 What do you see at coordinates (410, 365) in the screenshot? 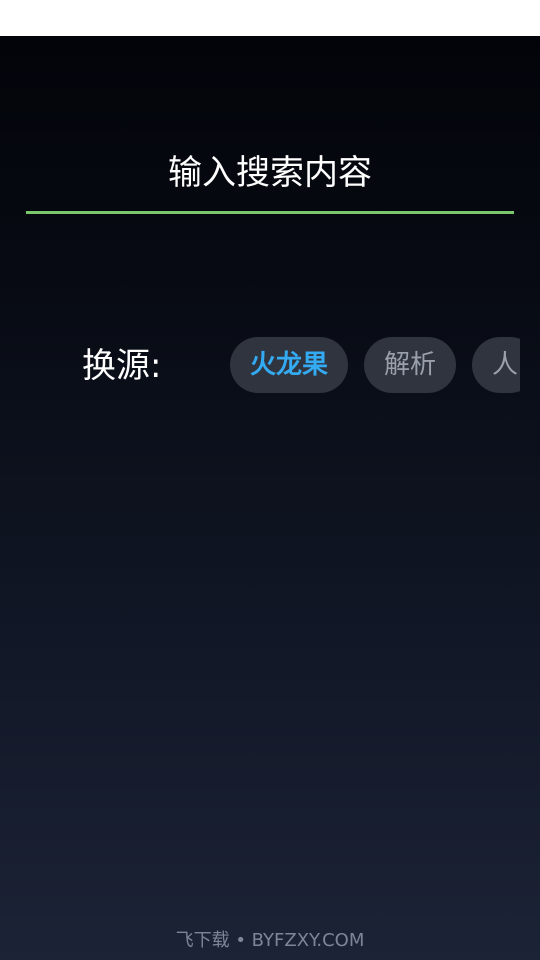
I see `source-chip-jiexi: 解析` at bounding box center [410, 365].